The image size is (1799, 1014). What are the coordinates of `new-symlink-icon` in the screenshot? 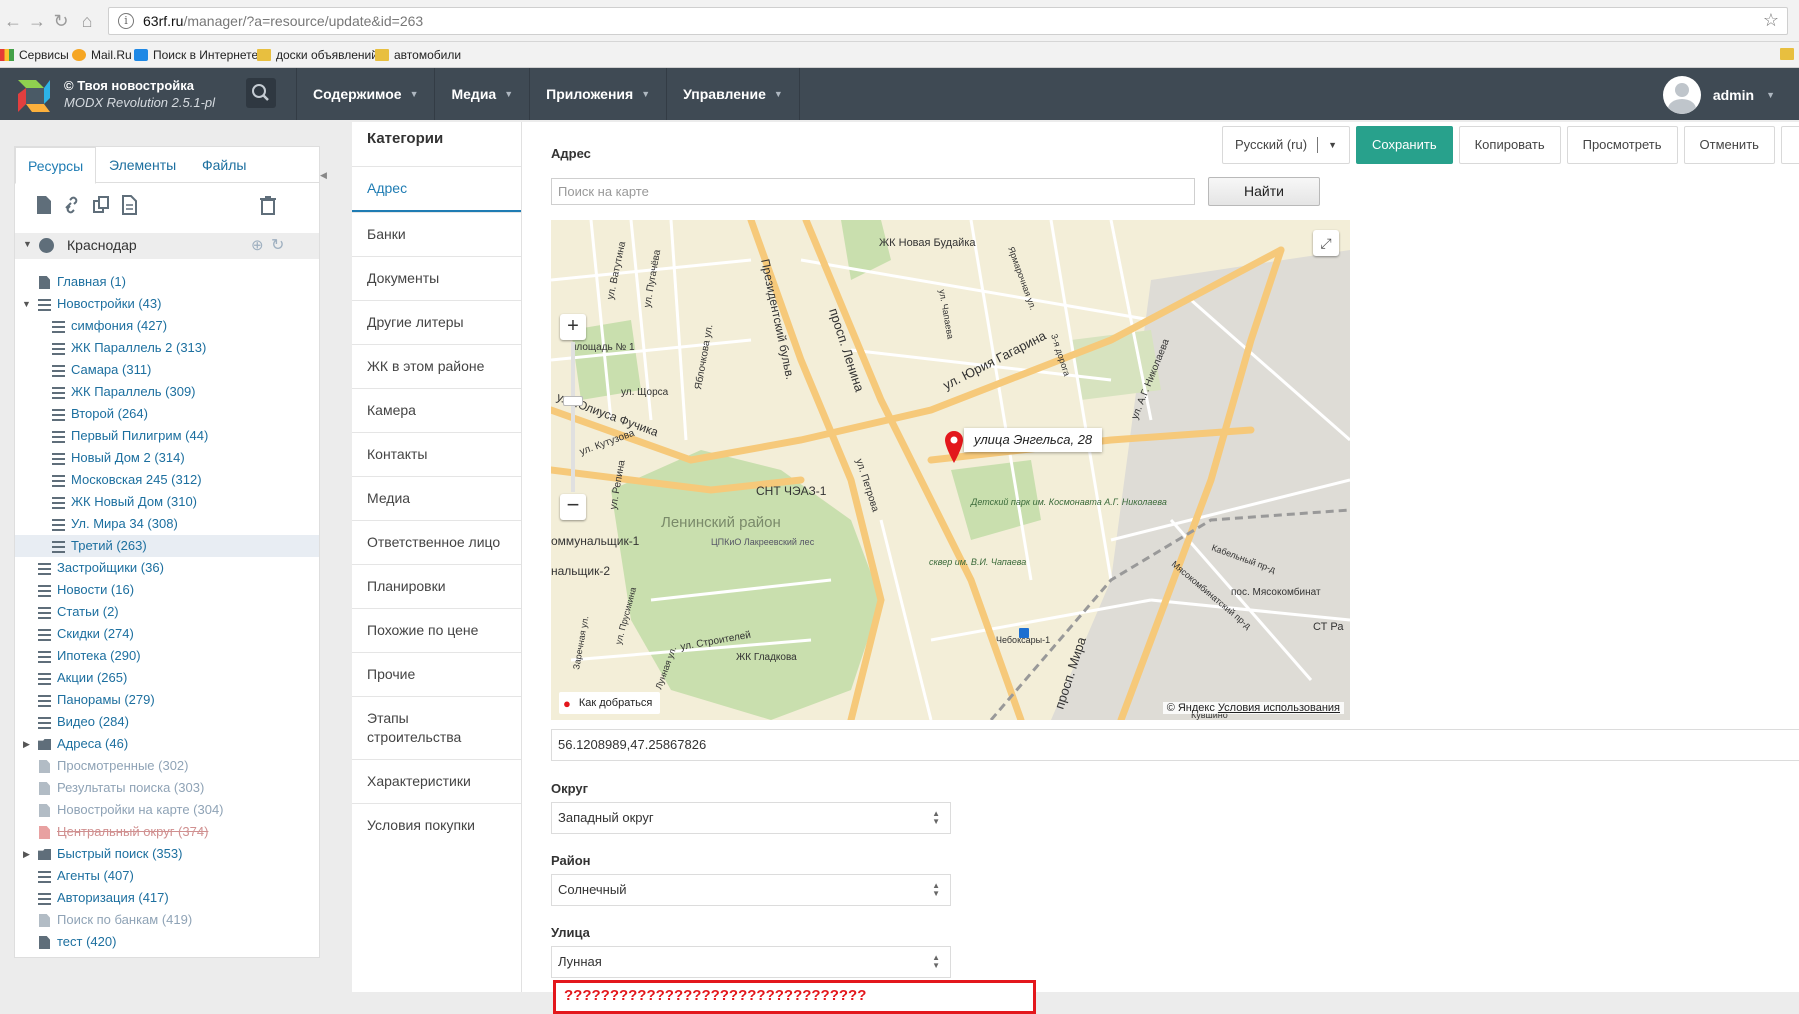 It's located at (101, 205).